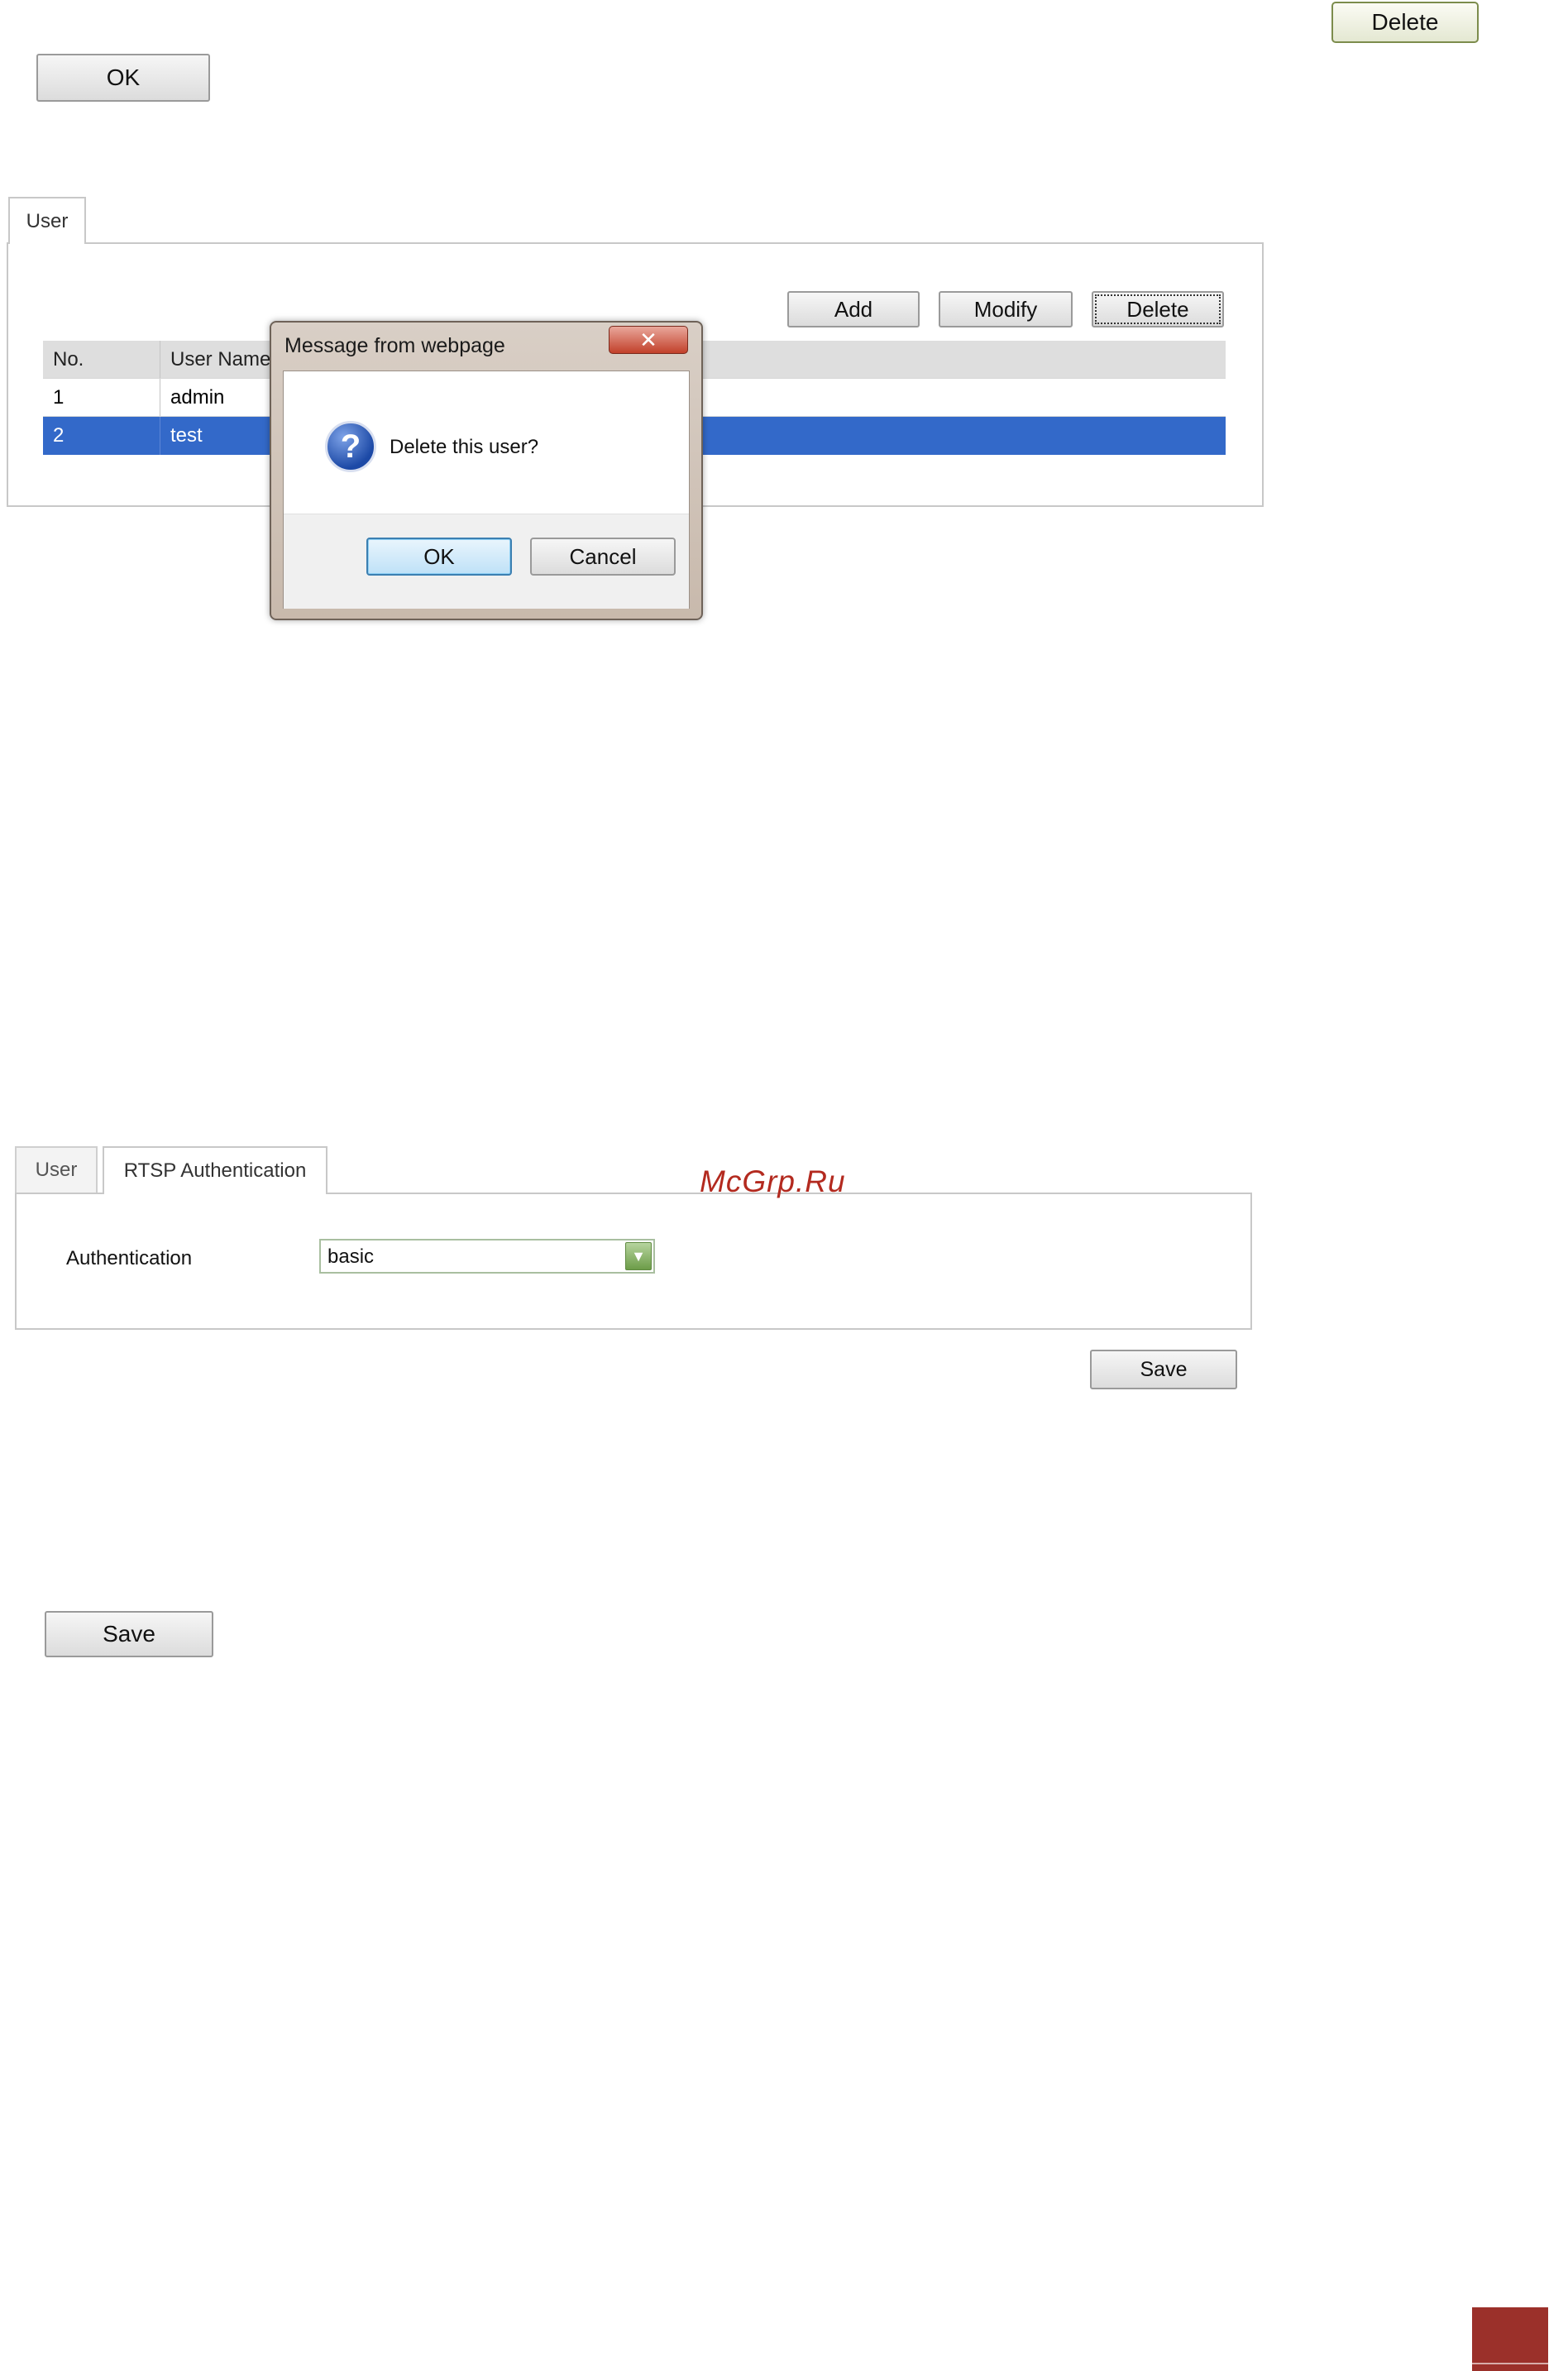 Image resolution: width=1568 pixels, height=2371 pixels. I want to click on authentication-label: Authentication, so click(129, 1258).